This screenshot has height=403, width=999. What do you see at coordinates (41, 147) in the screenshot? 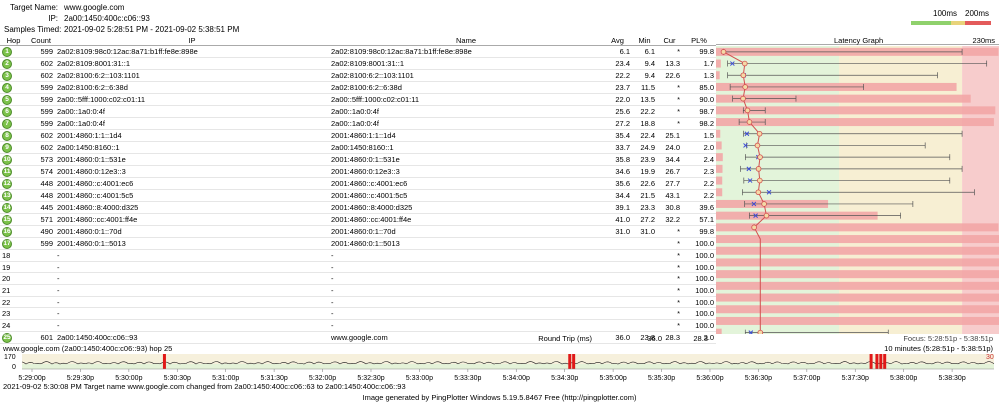
I see `hop-count: 602` at bounding box center [41, 147].